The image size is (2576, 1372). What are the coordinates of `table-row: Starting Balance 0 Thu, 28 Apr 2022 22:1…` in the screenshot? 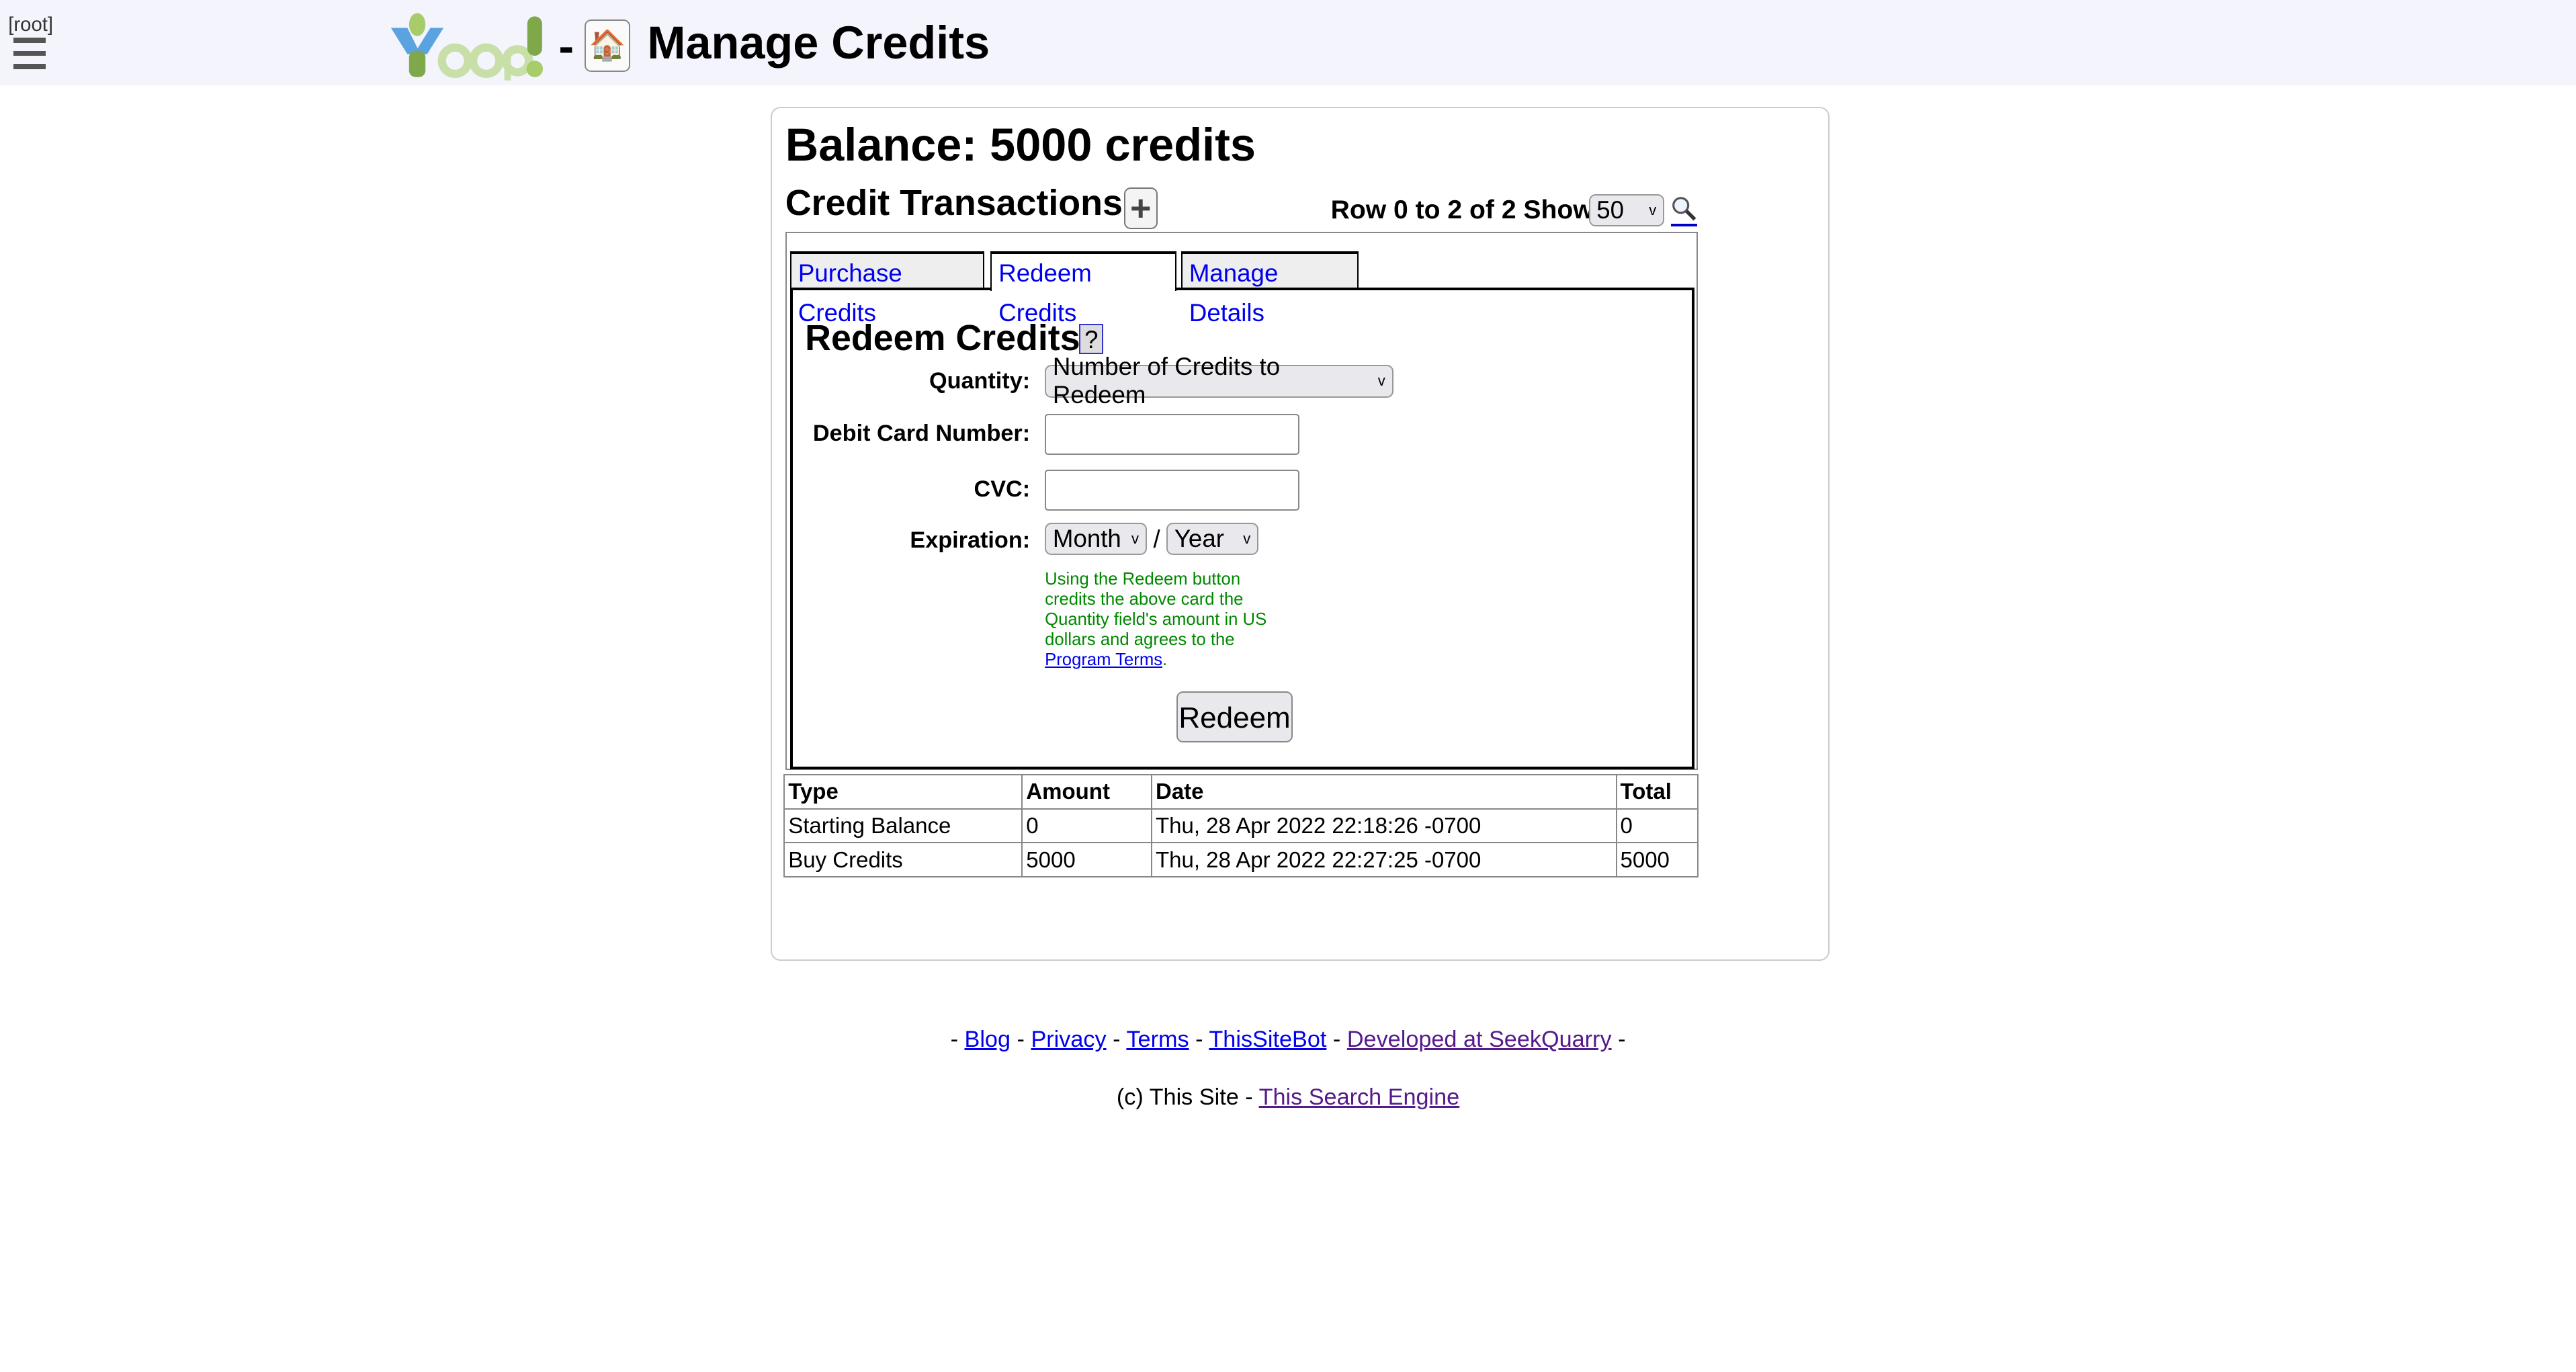 It's located at (1241, 826).